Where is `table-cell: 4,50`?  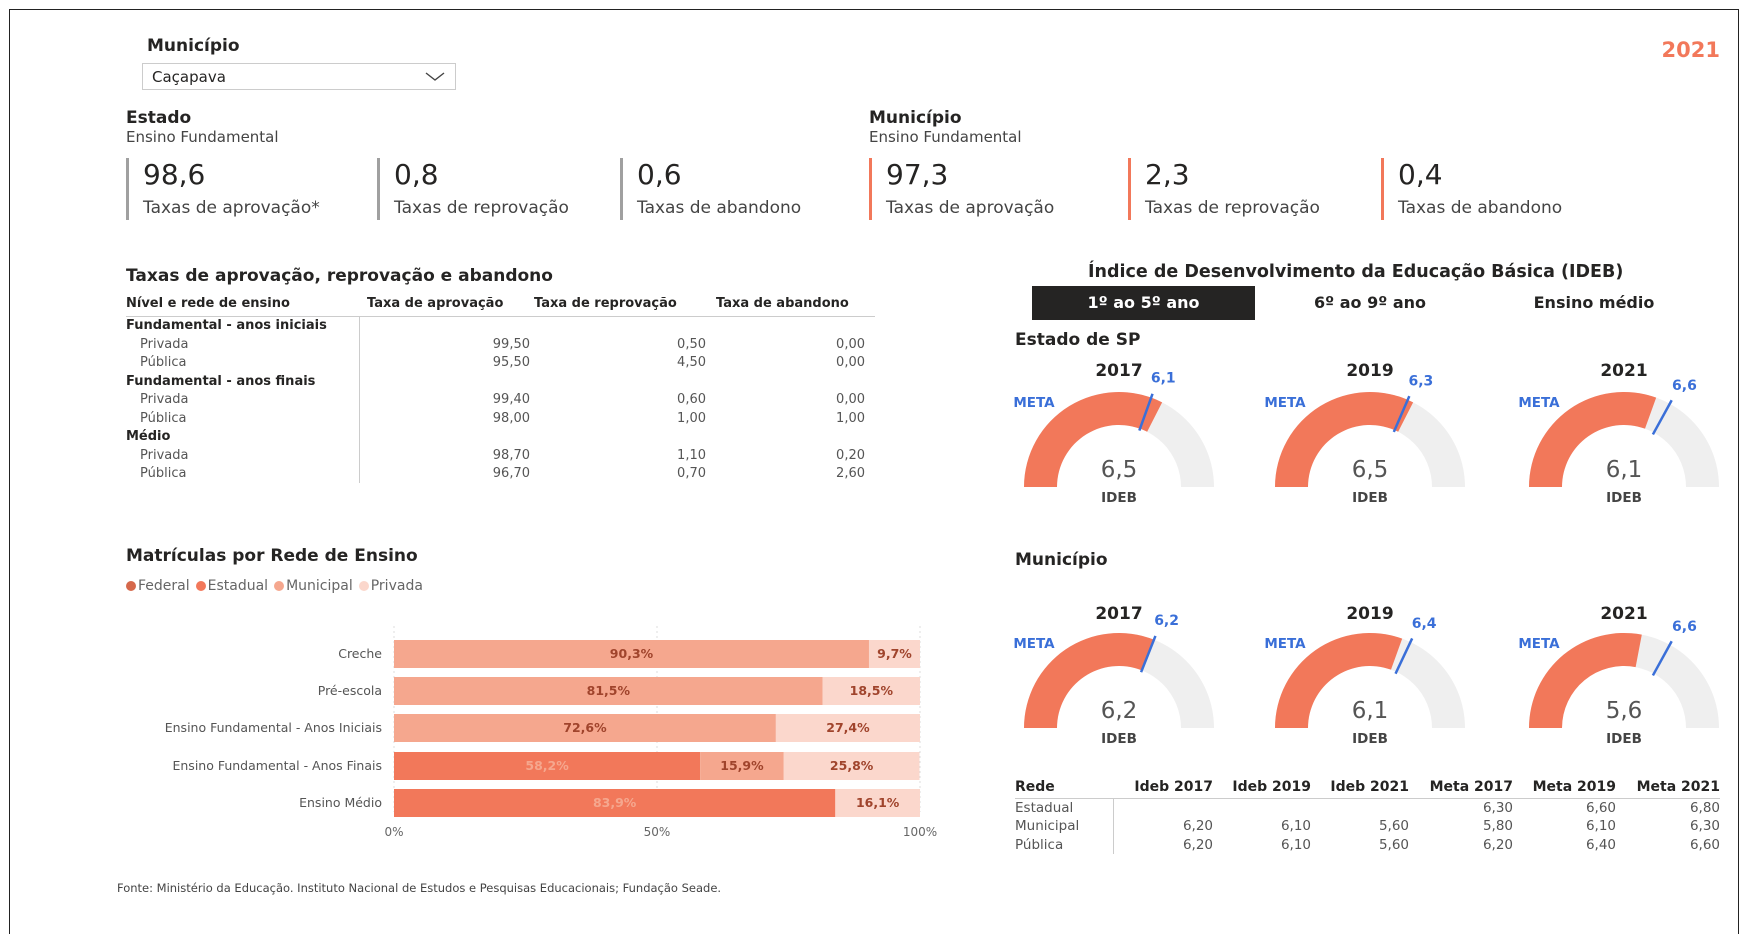 table-cell: 4,50 is located at coordinates (691, 363).